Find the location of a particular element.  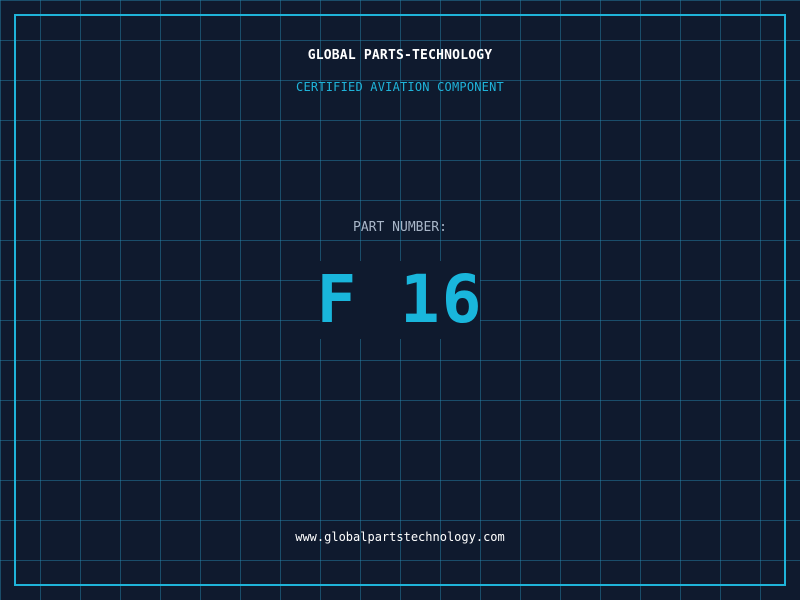

component-tagline: CERTIFIED AVIATION COMPONENT is located at coordinates (400, 87).